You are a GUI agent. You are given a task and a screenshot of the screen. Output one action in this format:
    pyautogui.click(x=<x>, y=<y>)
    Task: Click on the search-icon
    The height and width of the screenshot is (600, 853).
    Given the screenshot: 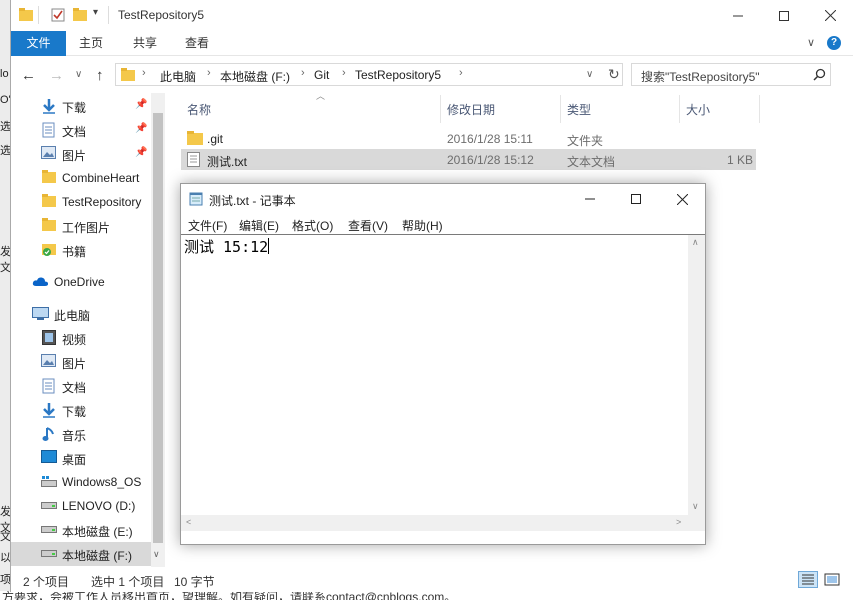 What is the action you would take?
    pyautogui.click(x=819, y=74)
    